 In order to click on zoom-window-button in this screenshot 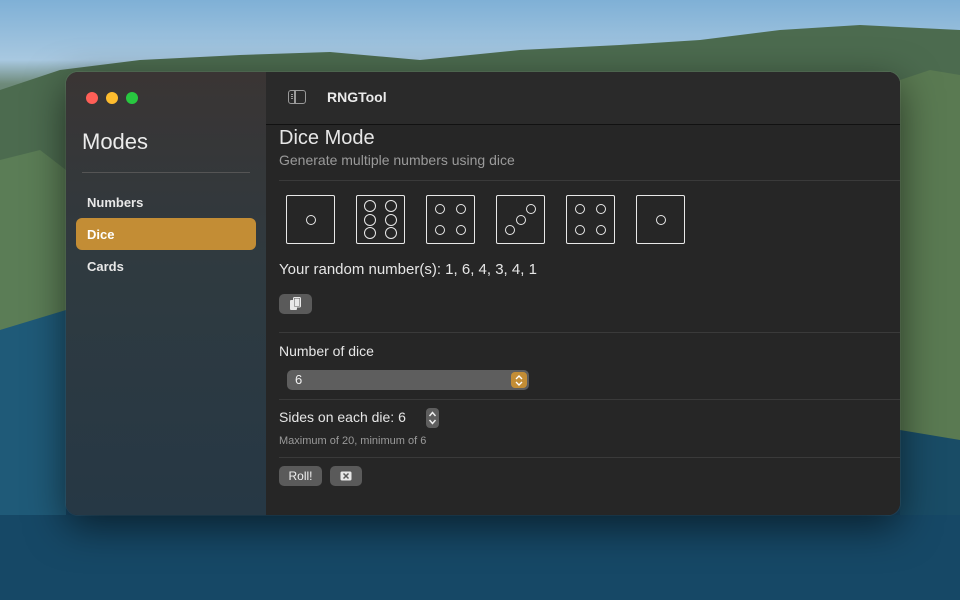, I will do `click(132, 98)`.